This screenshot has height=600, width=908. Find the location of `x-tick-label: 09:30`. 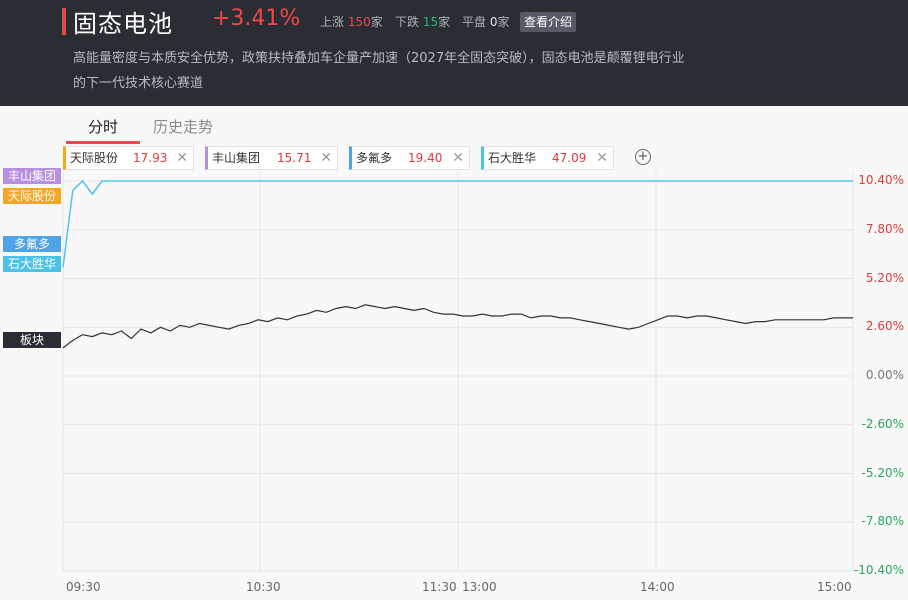

x-tick-label: 09:30 is located at coordinates (83, 587).